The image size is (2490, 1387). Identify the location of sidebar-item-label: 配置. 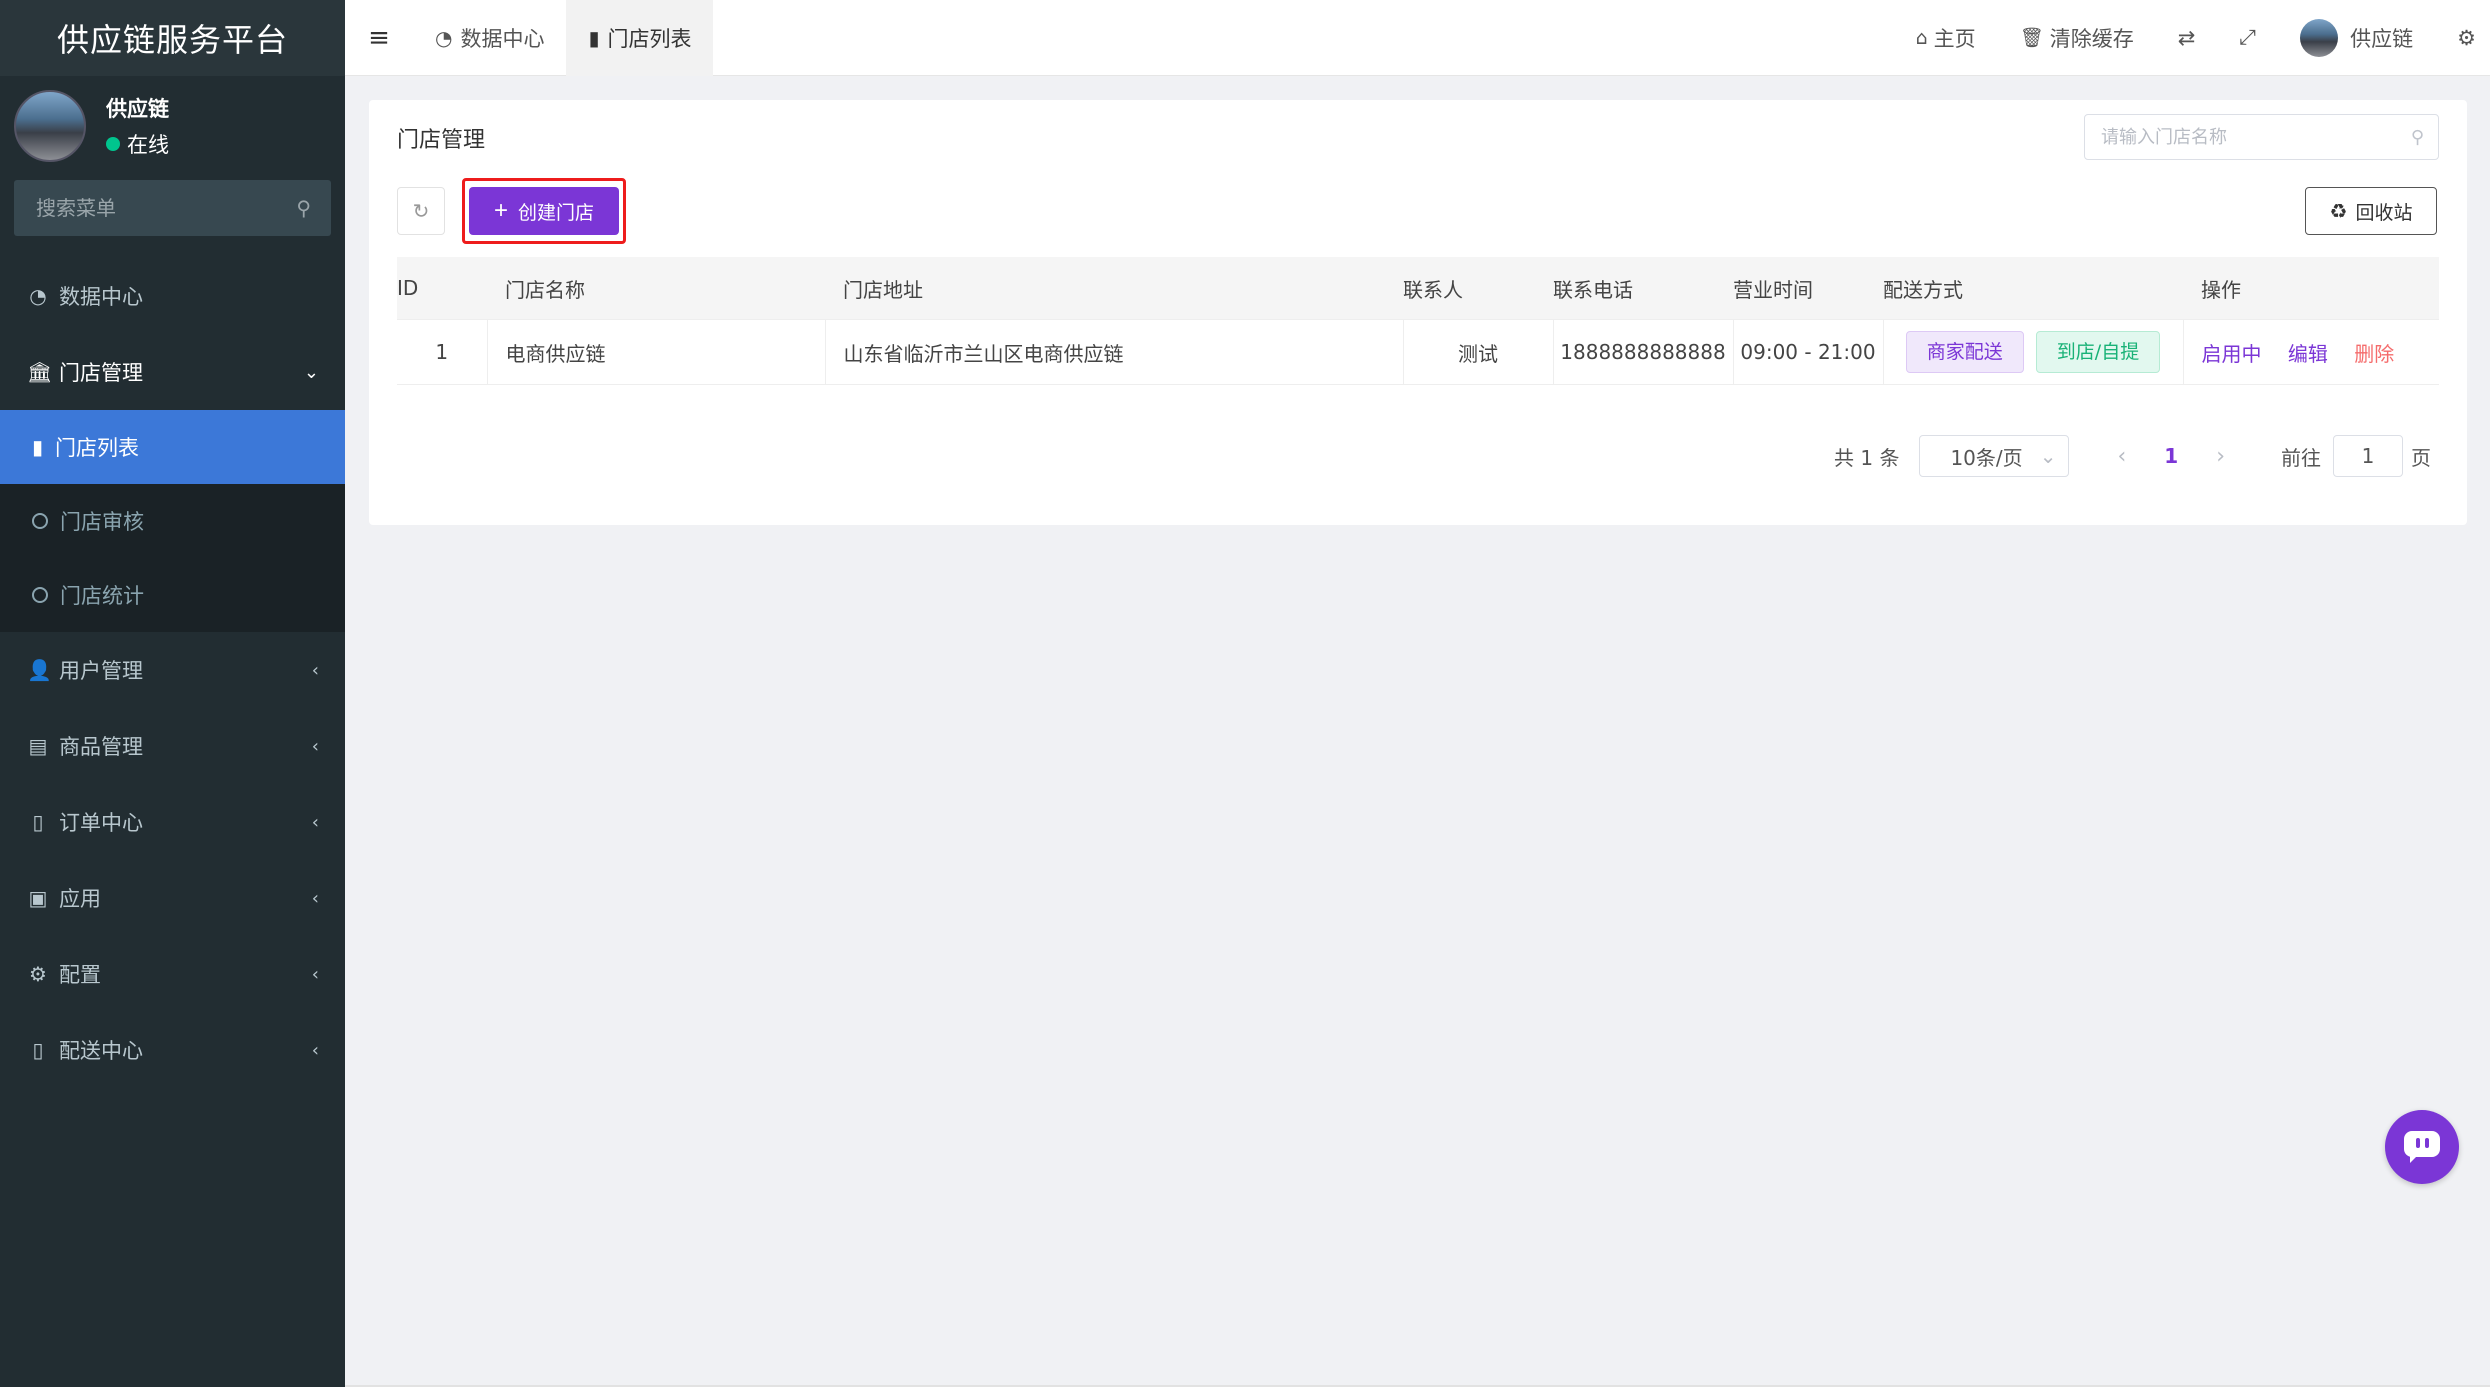
(80, 975).